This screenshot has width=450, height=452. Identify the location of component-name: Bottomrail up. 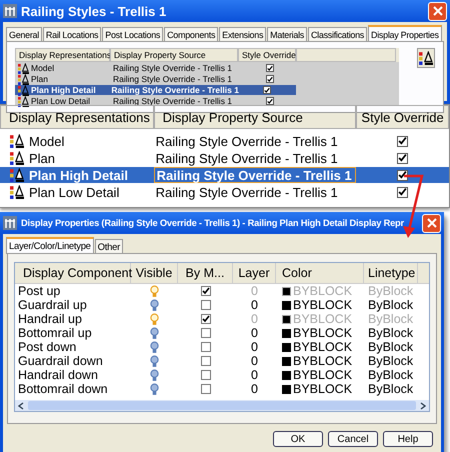
(55, 333).